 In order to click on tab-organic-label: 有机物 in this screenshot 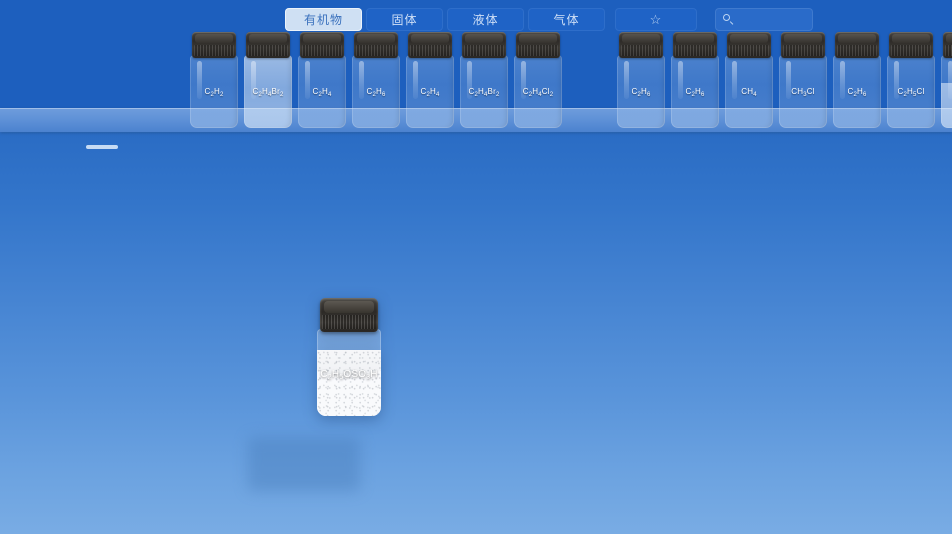, I will do `click(323, 20)`.